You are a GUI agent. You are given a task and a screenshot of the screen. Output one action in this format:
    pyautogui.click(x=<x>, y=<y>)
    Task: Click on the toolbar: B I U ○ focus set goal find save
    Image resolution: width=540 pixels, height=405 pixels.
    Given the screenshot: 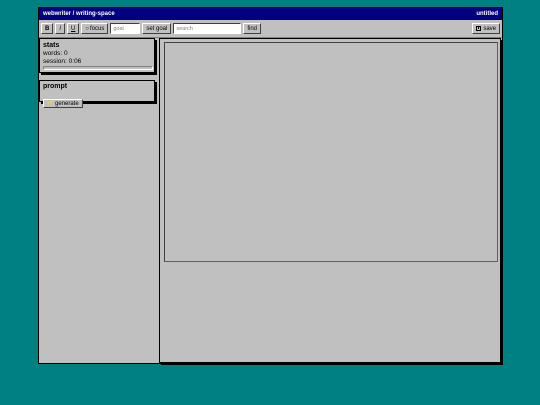 What is the action you would take?
    pyautogui.click(x=270, y=29)
    